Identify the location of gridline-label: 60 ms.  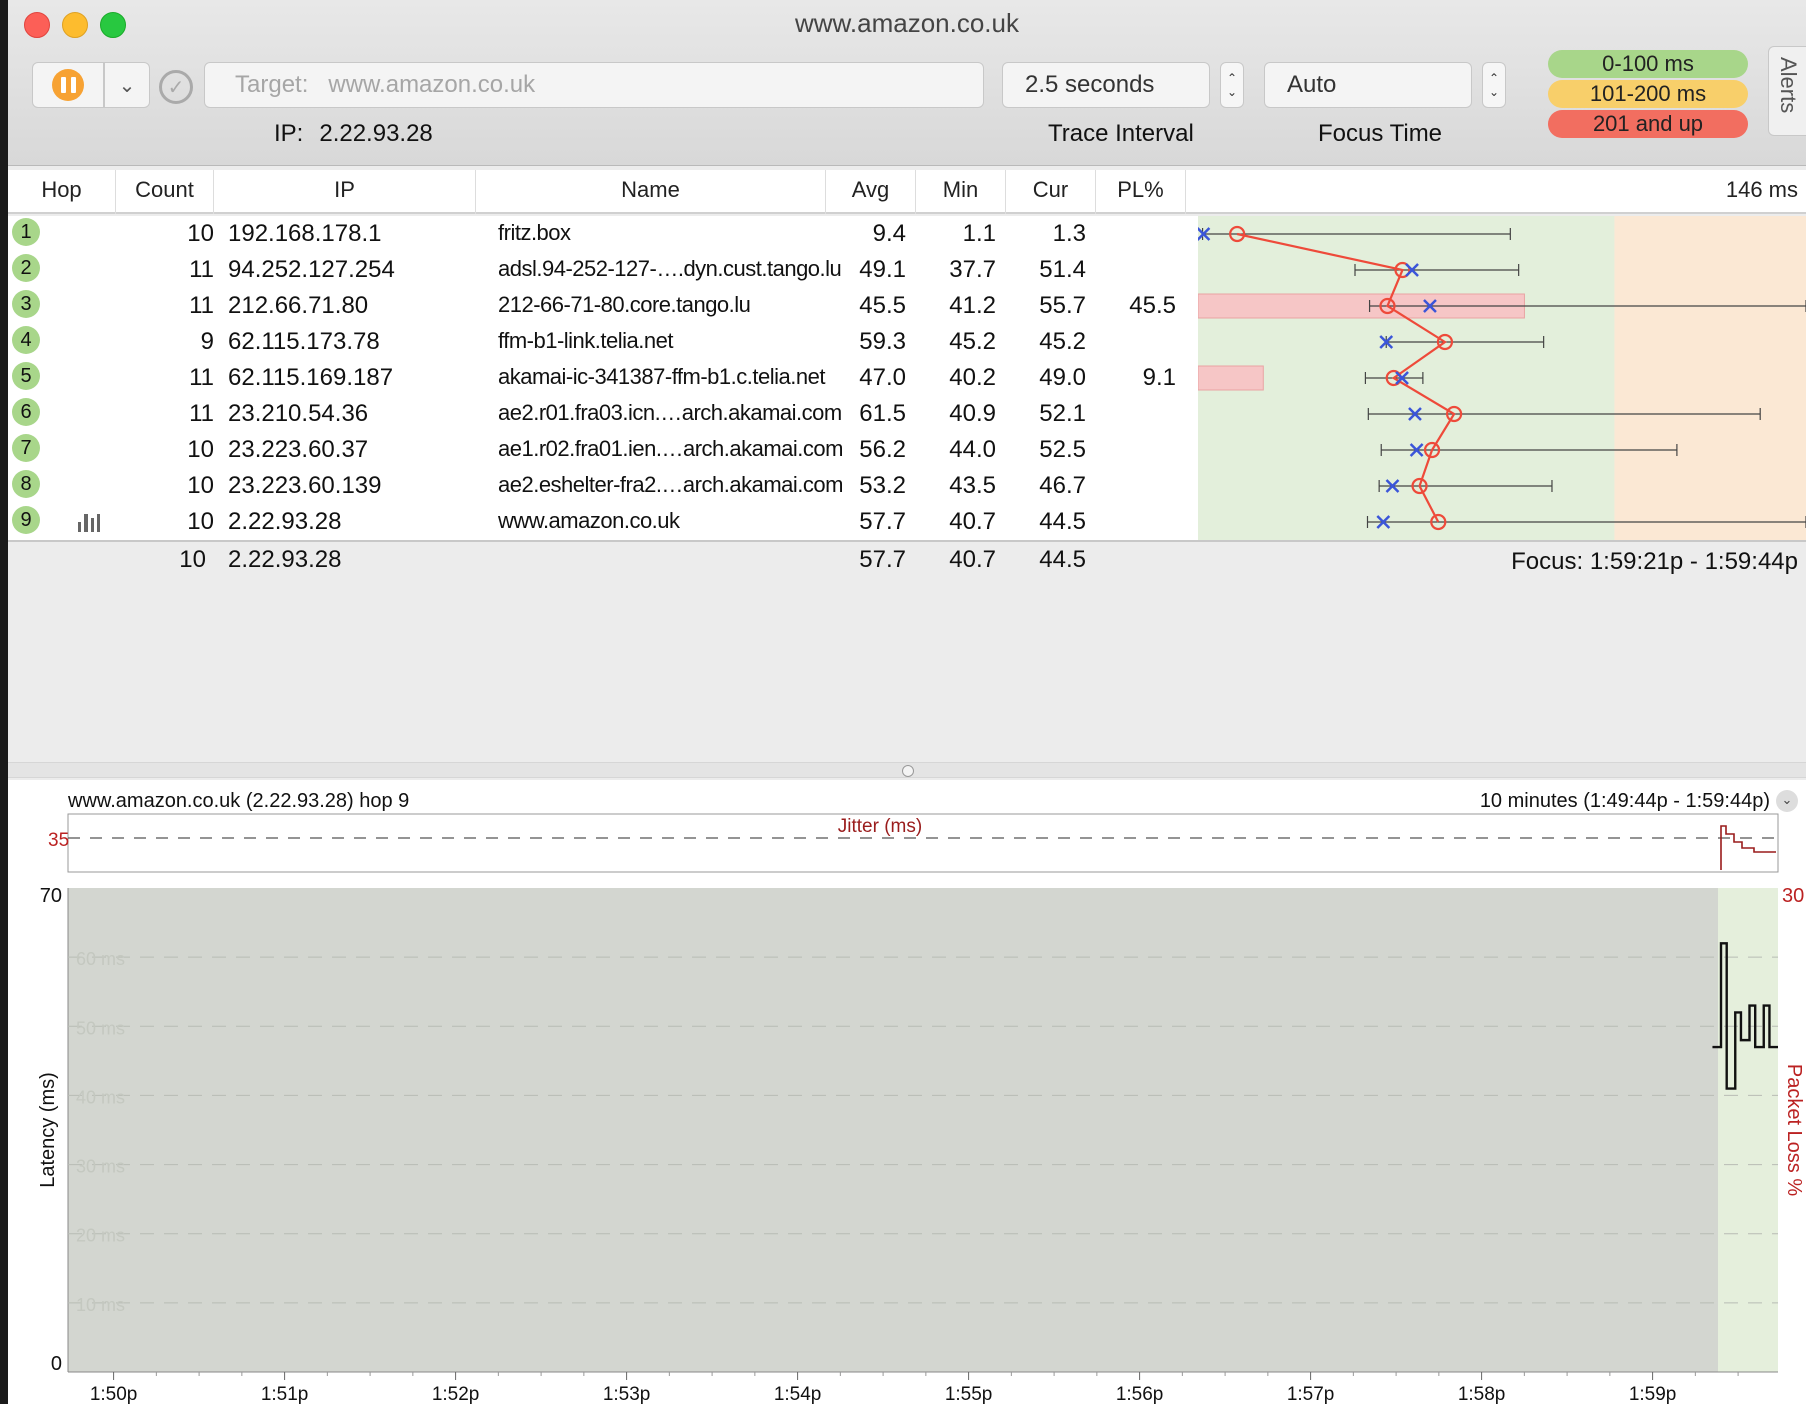
(100, 959).